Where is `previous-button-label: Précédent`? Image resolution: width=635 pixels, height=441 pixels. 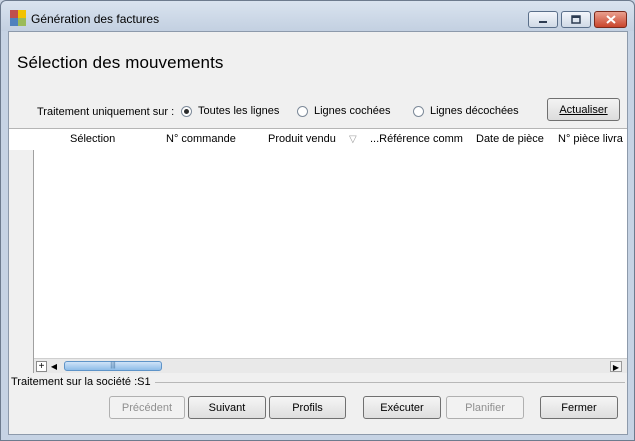 previous-button-label: Précédent is located at coordinates (147, 407).